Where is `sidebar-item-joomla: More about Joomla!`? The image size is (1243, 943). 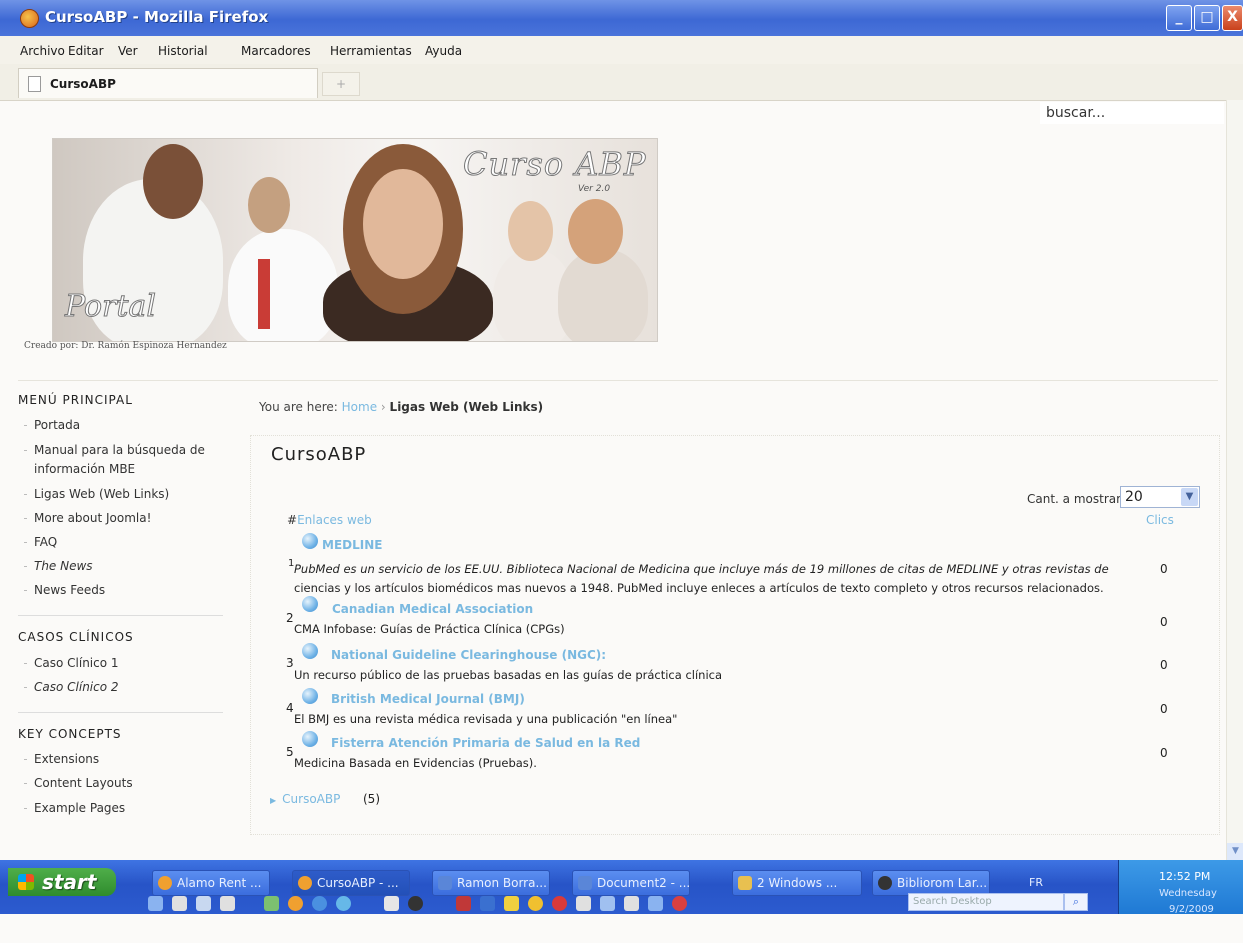
sidebar-item-joomla: More about Joomla! is located at coordinates (119, 518).